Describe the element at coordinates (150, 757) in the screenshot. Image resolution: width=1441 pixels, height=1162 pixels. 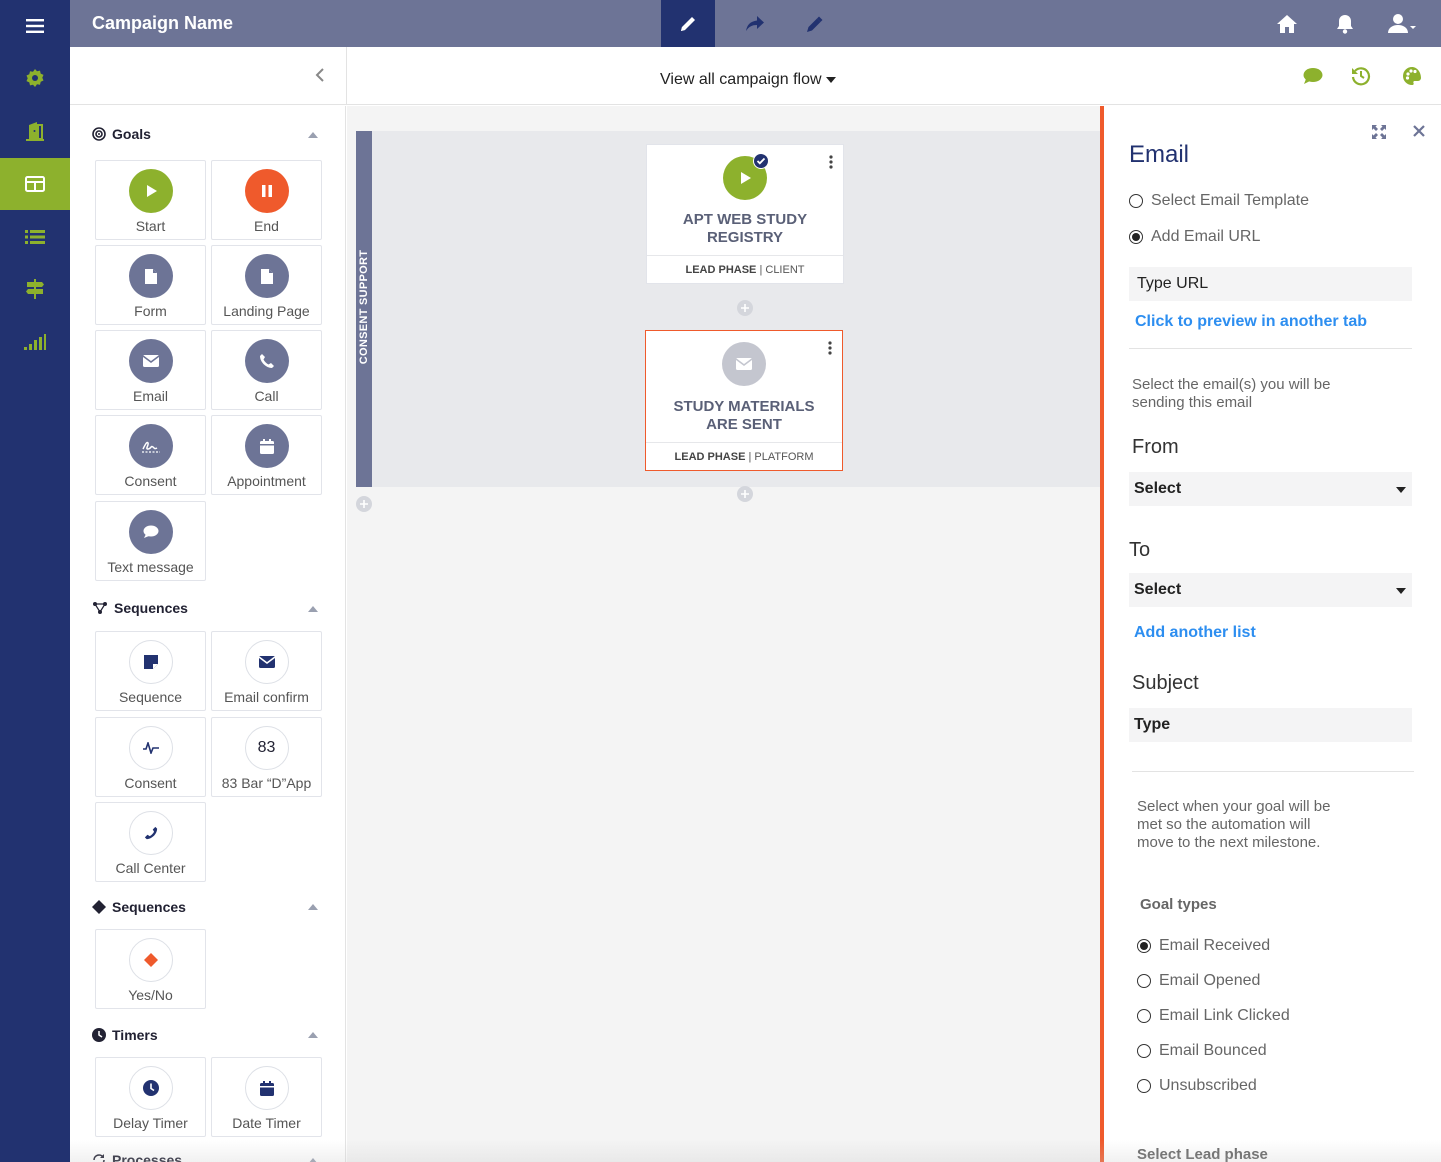
I see `tile-consent-sequence: Consent` at that location.